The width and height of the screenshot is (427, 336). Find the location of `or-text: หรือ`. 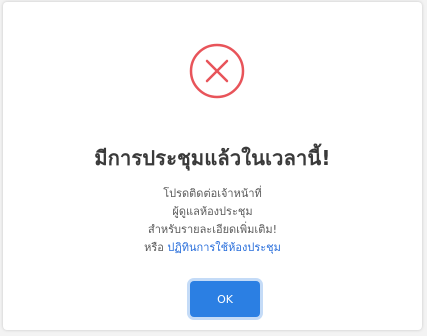

or-text: หรือ is located at coordinates (154, 247).